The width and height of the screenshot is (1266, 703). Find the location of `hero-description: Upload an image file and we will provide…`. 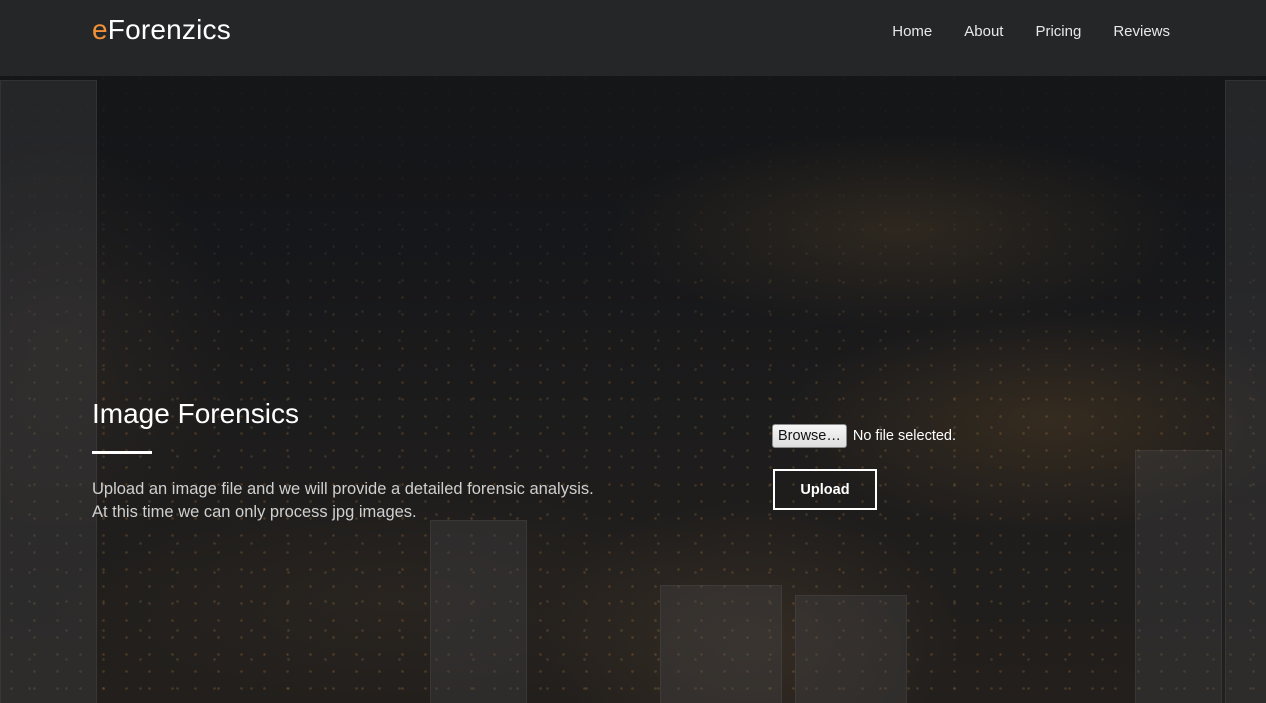

hero-description: Upload an image file and we will provide… is located at coordinates (392, 501).